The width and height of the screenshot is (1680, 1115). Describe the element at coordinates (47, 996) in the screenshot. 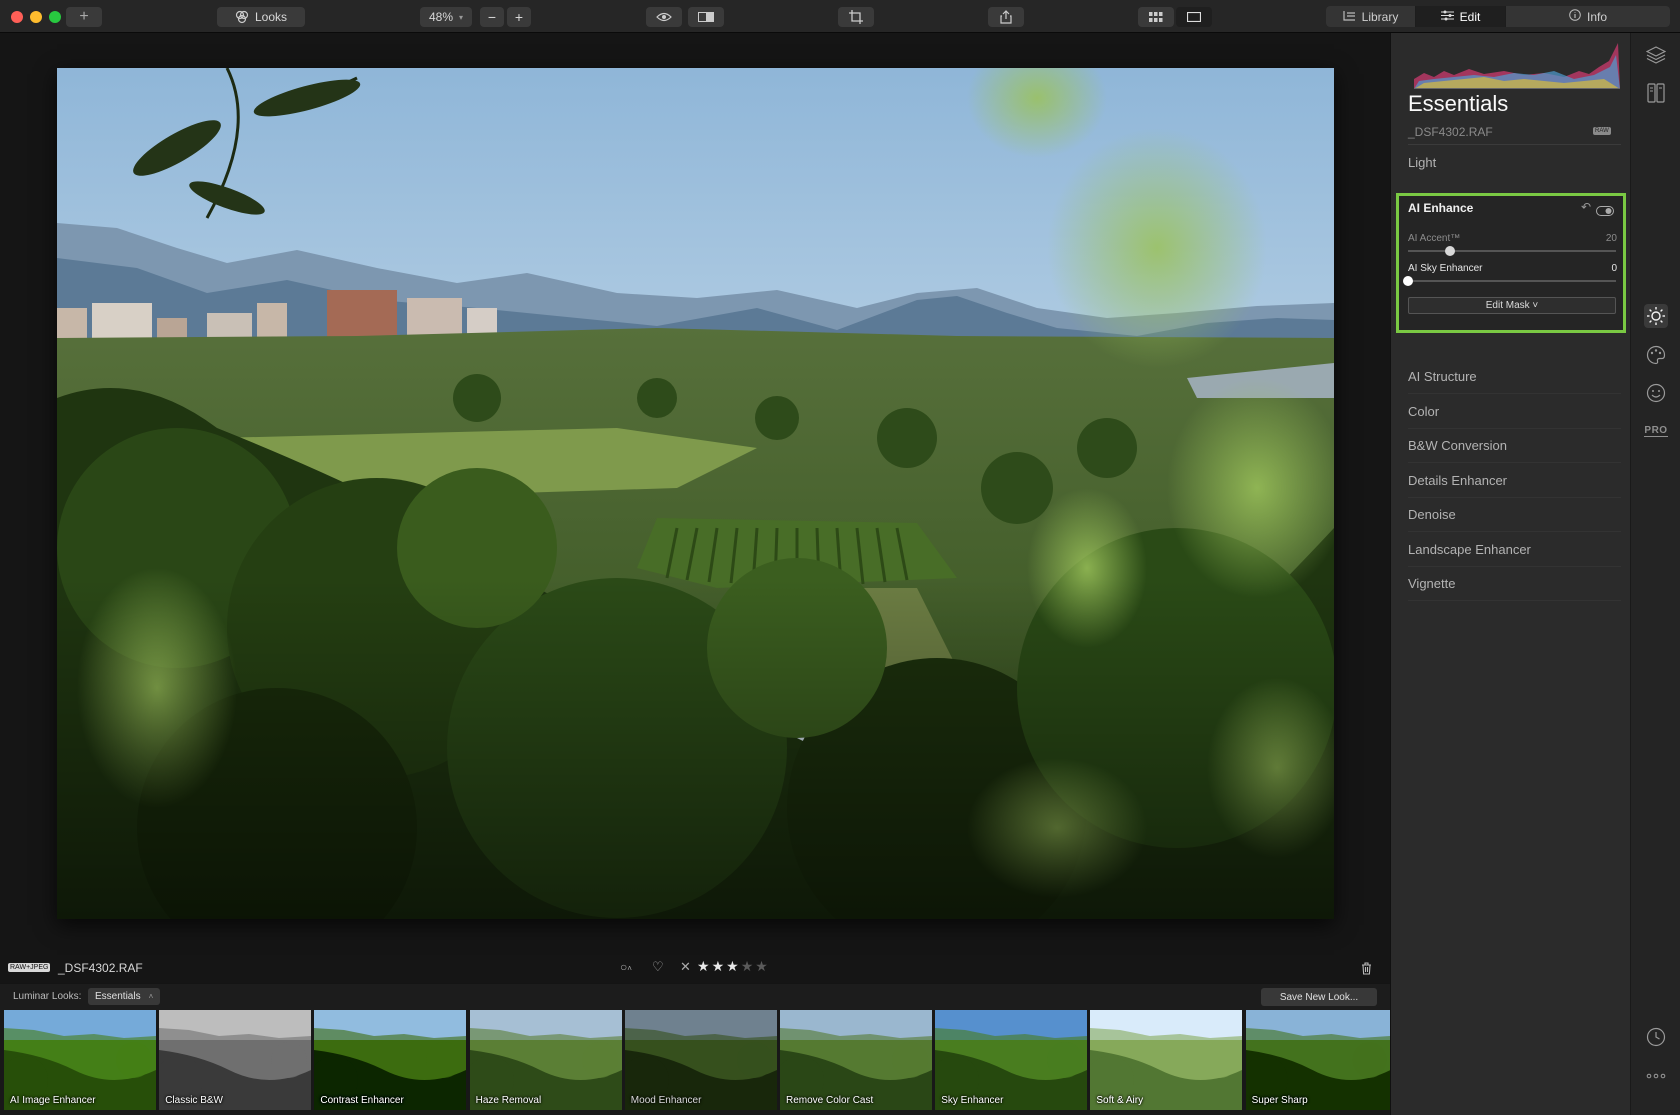

I see `luminar-looks-label: Luminar Looks:` at that location.